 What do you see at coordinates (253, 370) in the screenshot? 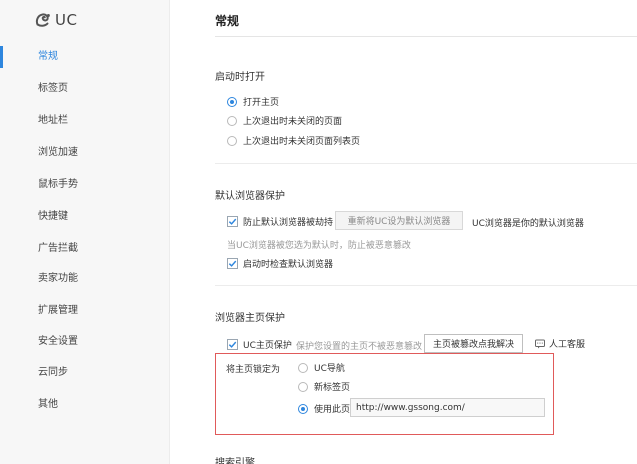
I see `lock-homepage-label: 将主页锁定为` at bounding box center [253, 370].